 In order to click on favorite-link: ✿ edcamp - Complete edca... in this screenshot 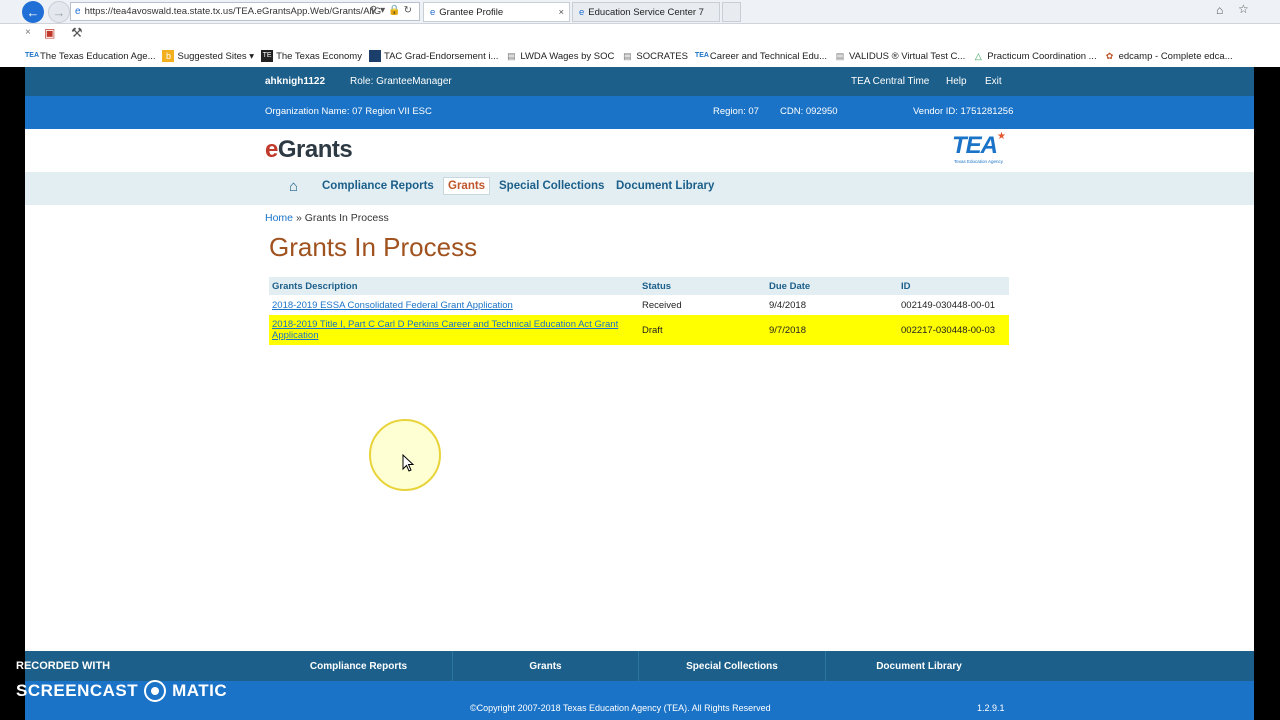, I will do `click(1168, 56)`.